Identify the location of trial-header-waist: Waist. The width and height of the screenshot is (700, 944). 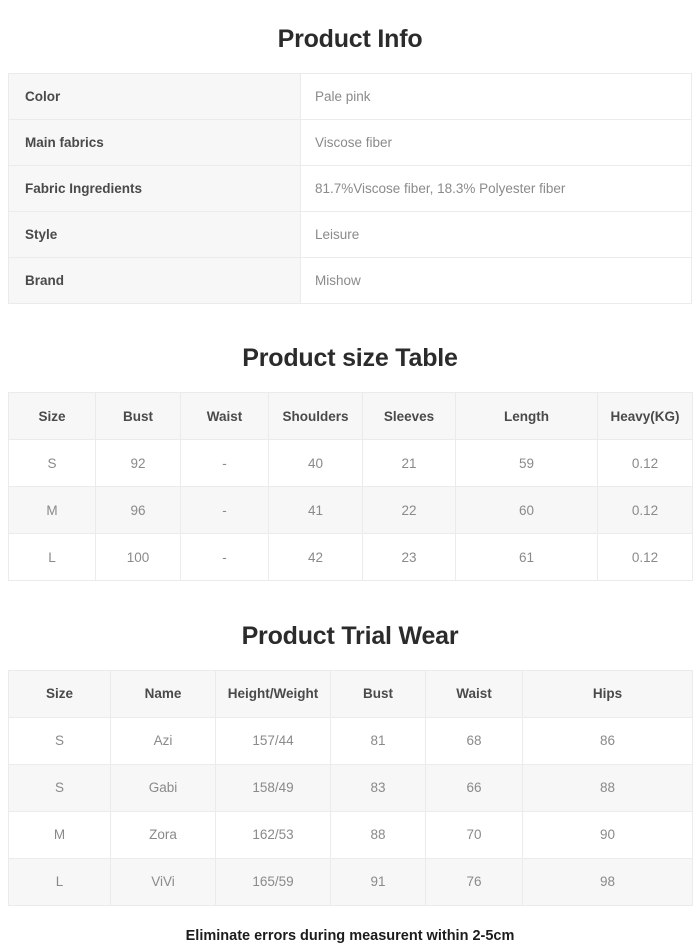
(474, 693).